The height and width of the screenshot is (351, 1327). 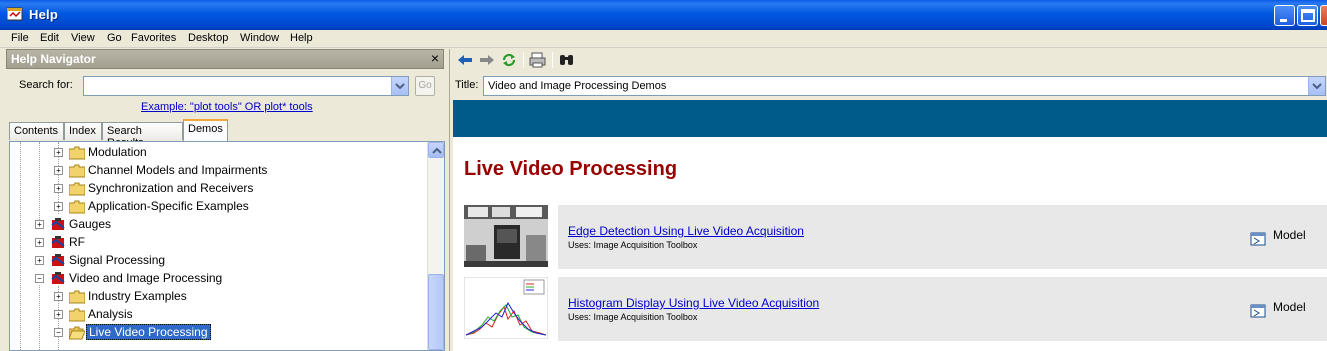 I want to click on maximize-button, so click(x=1307, y=15).